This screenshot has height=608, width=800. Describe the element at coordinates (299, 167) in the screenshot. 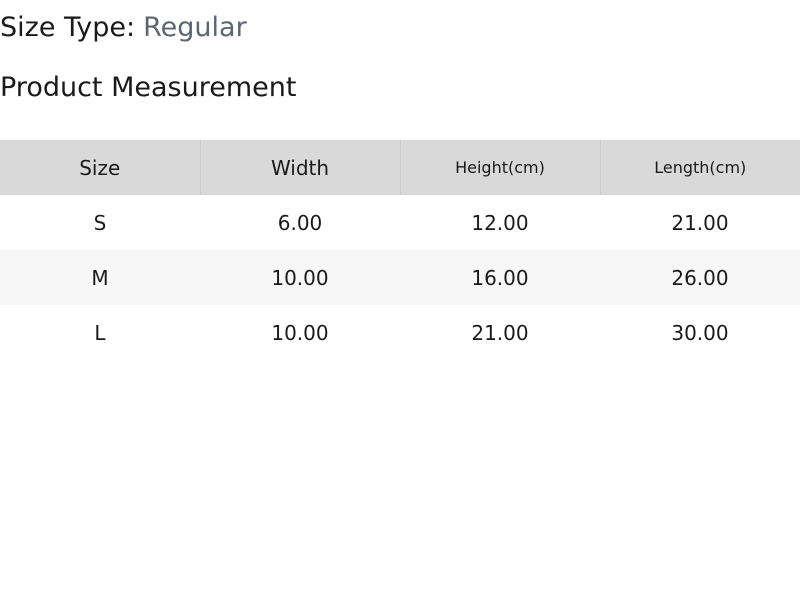

I see `column-header-width: Width` at that location.